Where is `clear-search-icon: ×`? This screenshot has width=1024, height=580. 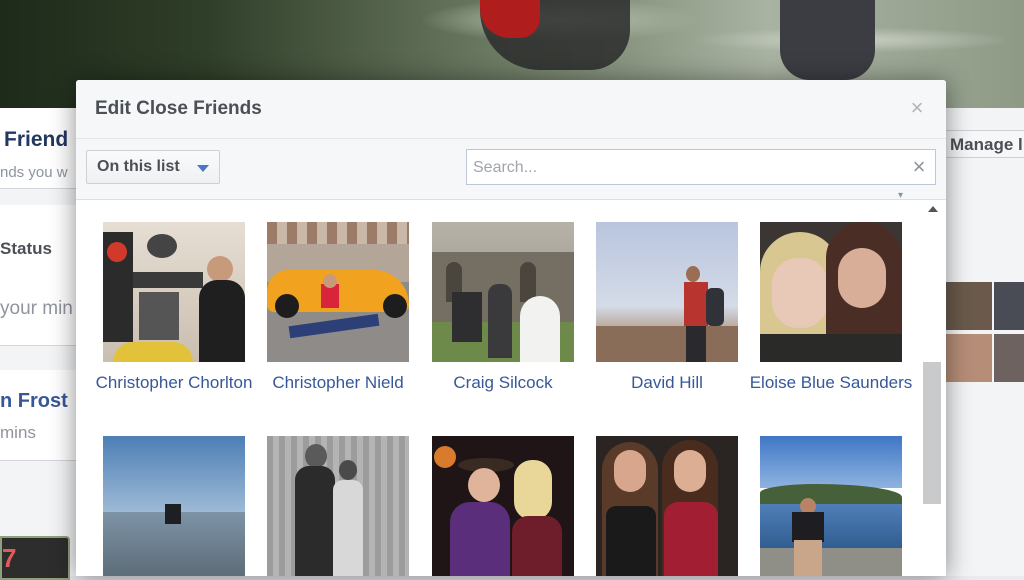
clear-search-icon: × is located at coordinates (919, 167).